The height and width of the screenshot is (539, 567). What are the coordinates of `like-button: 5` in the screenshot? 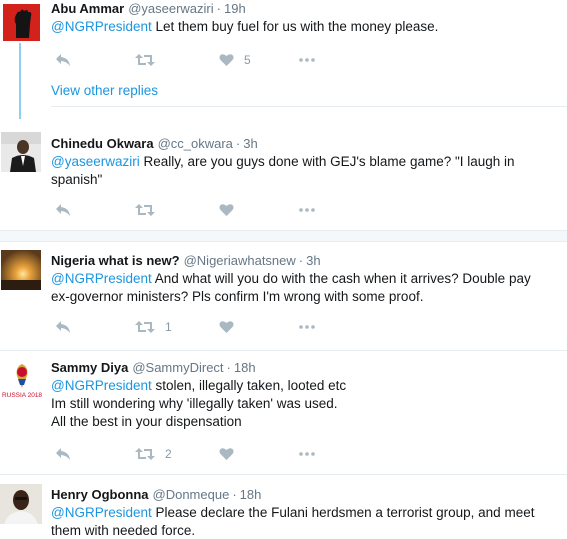 It's located at (235, 60).